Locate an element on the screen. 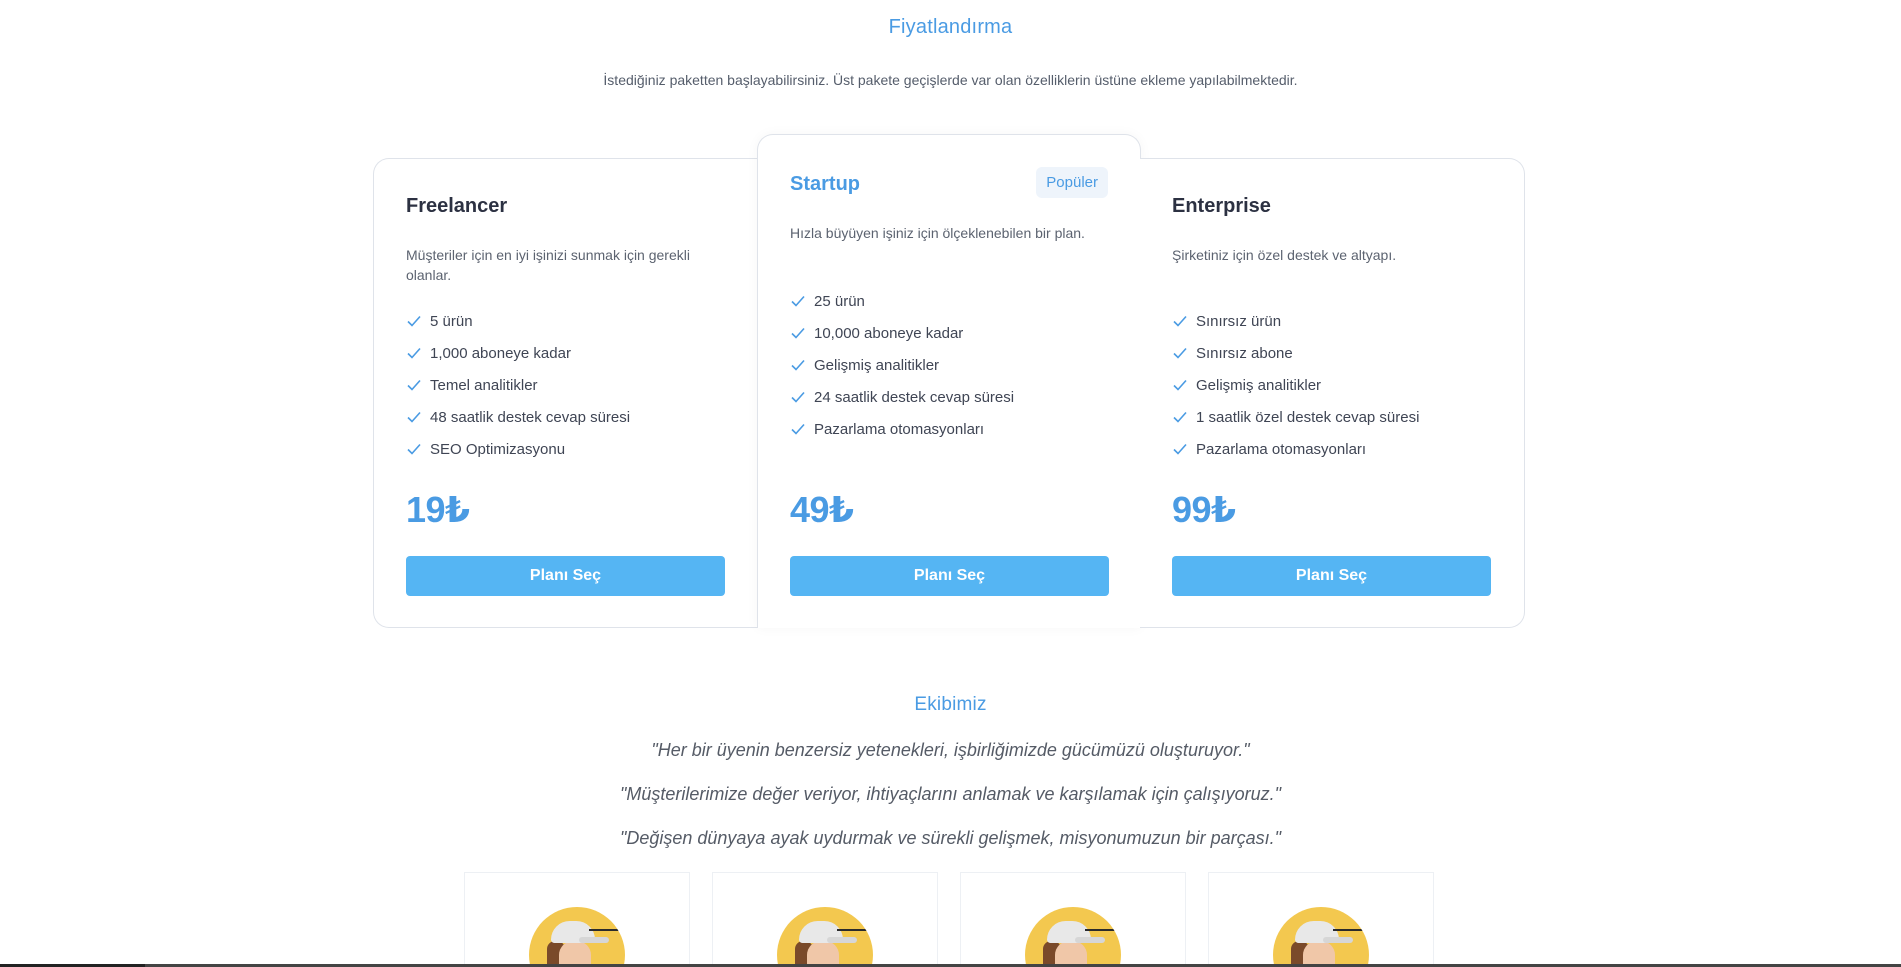  plan-description: Şirketiniz için özel destek ve altyapı. is located at coordinates (1284, 255).